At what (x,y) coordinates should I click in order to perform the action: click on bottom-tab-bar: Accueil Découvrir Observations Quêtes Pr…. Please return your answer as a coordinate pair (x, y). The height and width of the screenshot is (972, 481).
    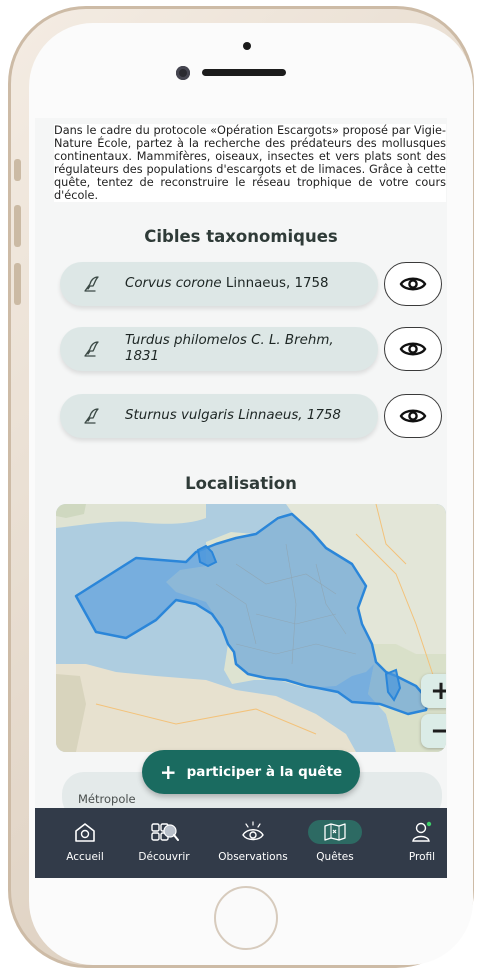
    Looking at the image, I should click on (241, 843).